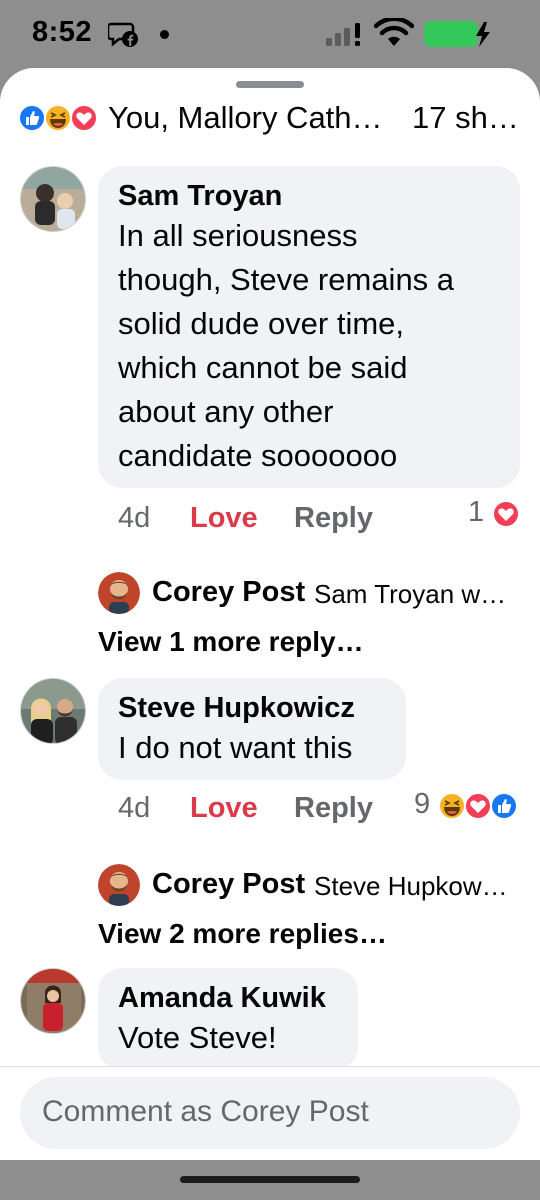  I want to click on comment-text-line: I do not want this, so click(235, 747).